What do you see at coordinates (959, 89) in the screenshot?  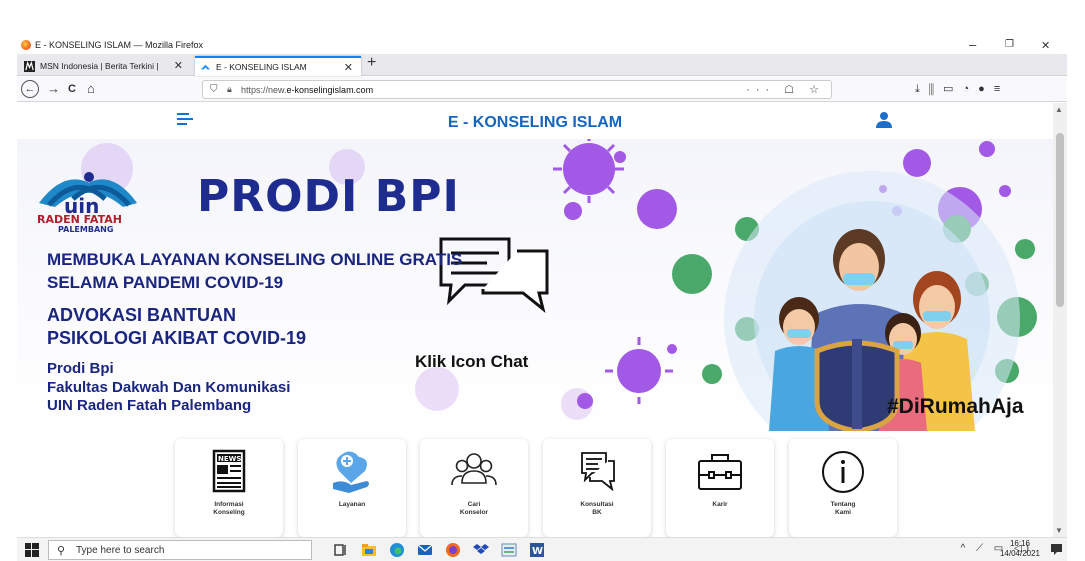 I see `toolbar-right-icons: ⤓ ⫼ ▭ ◔ ● ≡` at bounding box center [959, 89].